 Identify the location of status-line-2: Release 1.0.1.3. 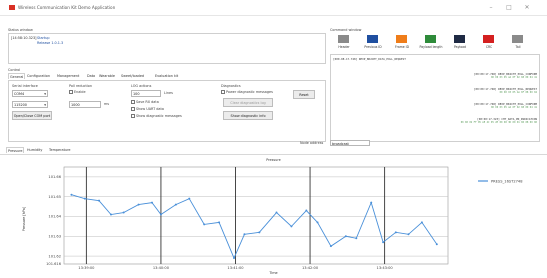
(50, 43).